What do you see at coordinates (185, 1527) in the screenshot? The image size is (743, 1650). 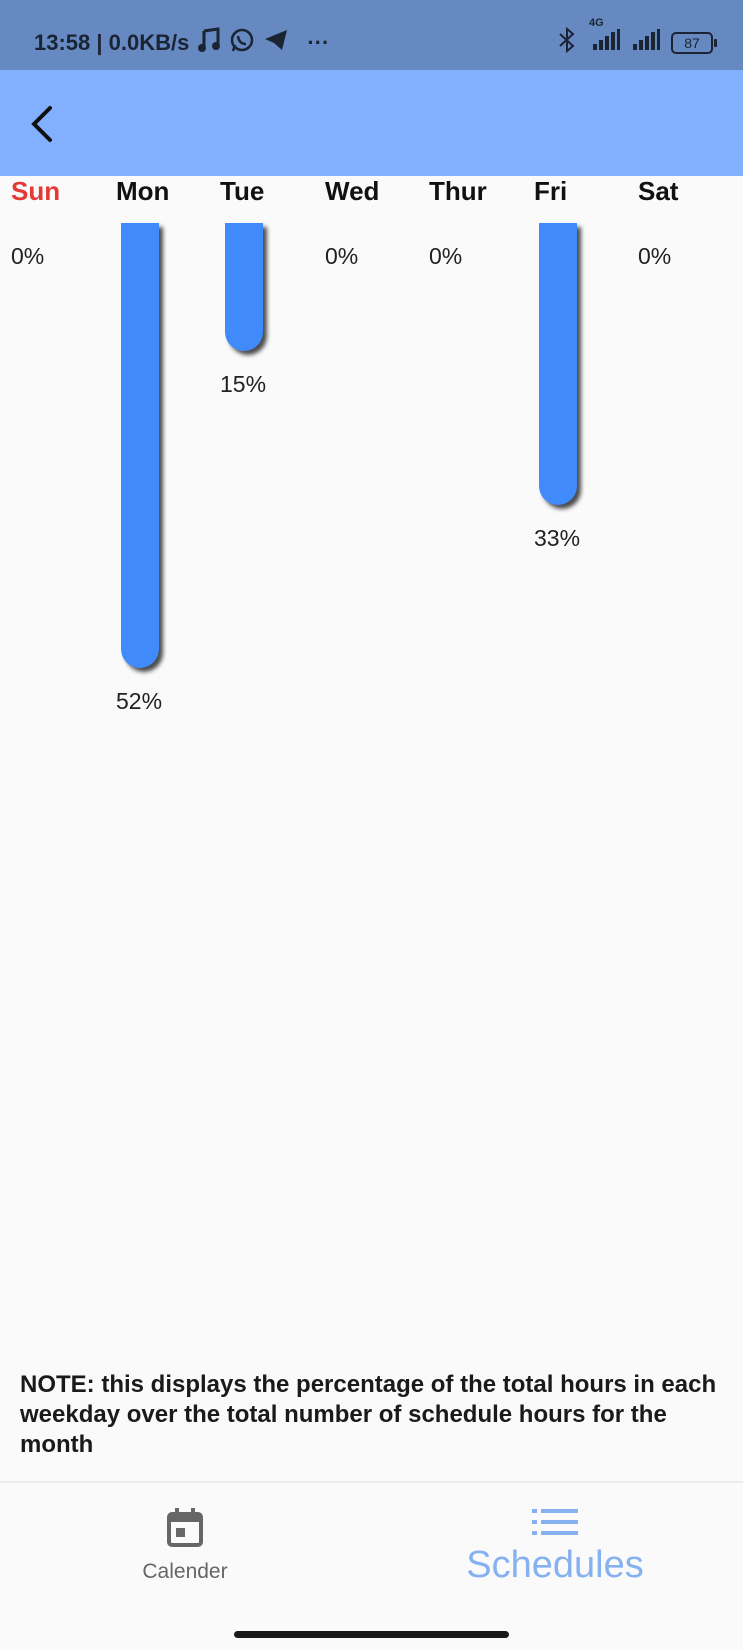 I see `calendar-icon` at bounding box center [185, 1527].